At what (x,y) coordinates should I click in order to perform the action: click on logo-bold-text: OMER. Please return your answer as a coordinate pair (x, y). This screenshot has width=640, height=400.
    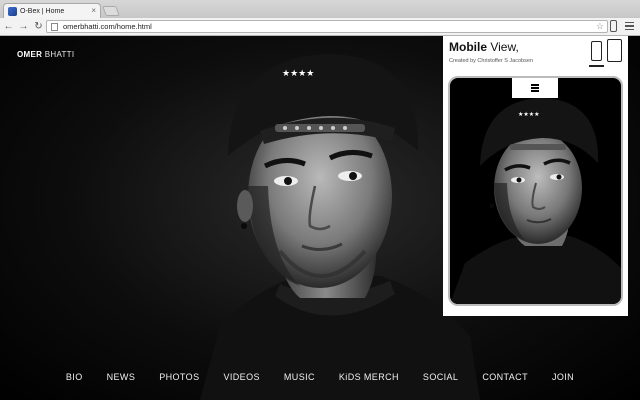
    Looking at the image, I should click on (30, 54).